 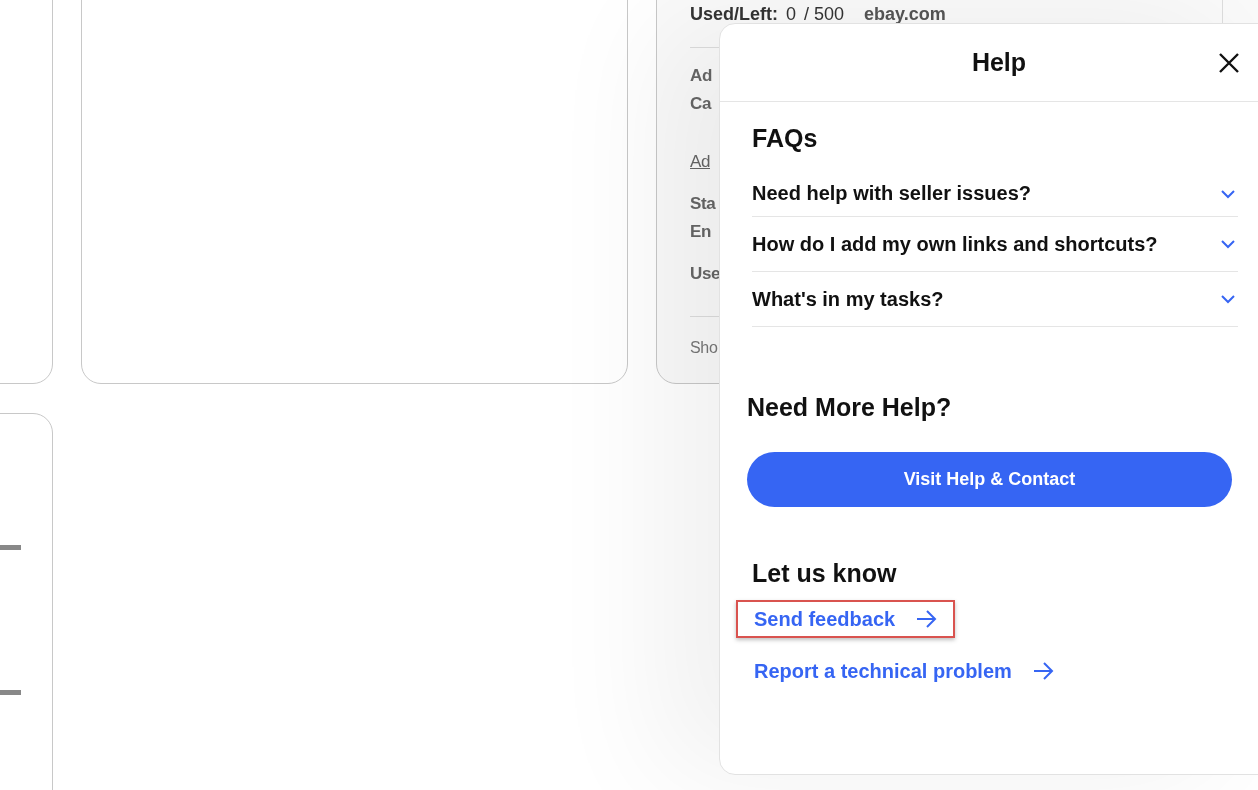 I want to click on help-link: Report a technical problem, so click(x=904, y=671).